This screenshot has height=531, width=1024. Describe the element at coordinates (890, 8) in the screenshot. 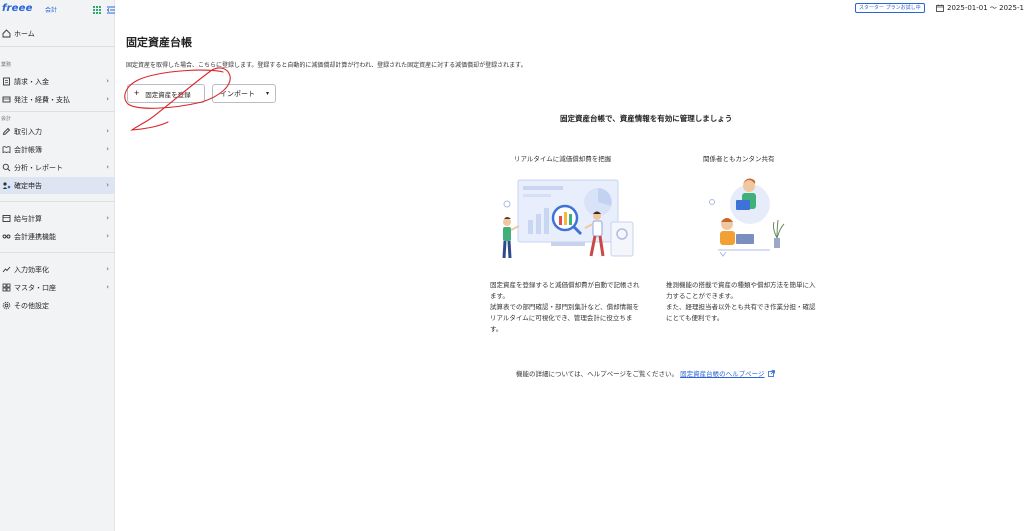

I see `plan-badge: スターター プランお試し中` at that location.